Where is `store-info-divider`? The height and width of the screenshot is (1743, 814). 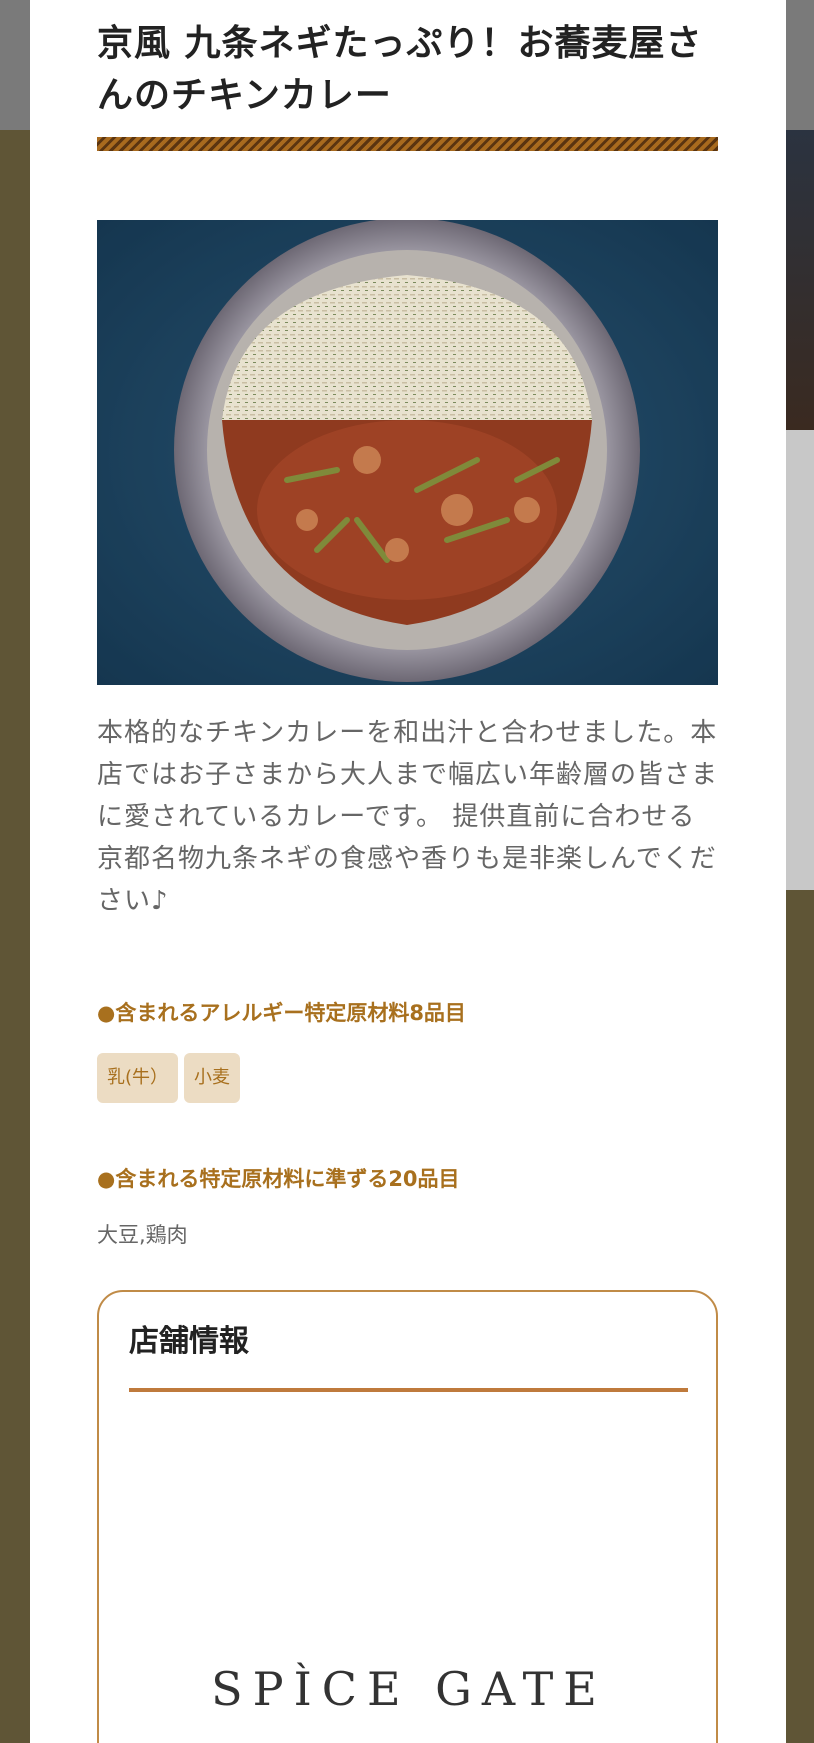
store-info-divider is located at coordinates (408, 1390).